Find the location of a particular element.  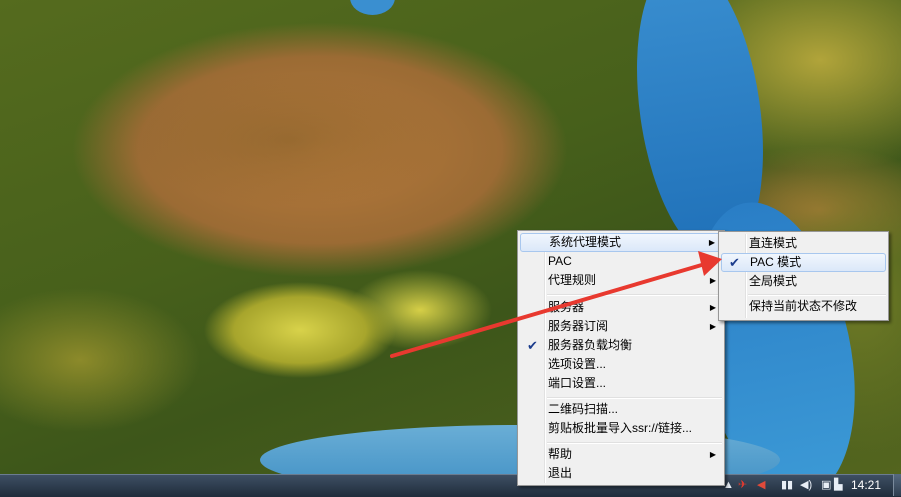

menu-item-label: 代理规则 is located at coordinates (572, 280).